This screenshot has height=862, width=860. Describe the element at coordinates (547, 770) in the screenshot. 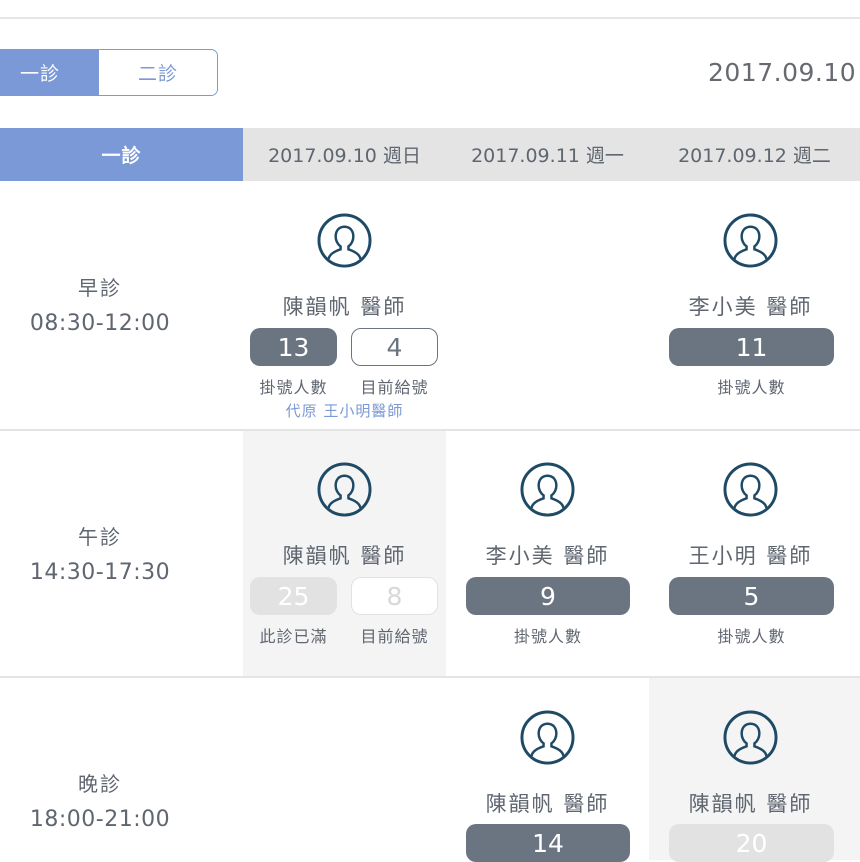

I see `schedule-cell: 陳韻帆 醫師 14` at that location.